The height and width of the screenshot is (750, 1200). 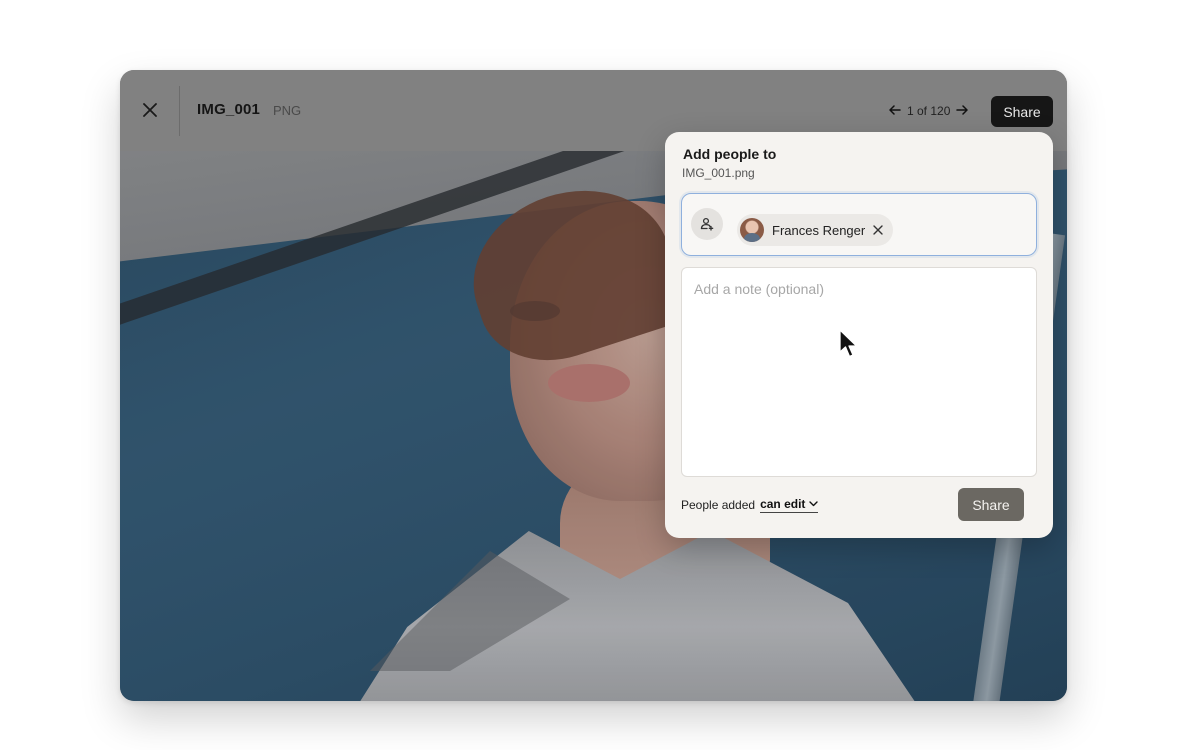 I want to click on permission-row: People added can edit, so click(x=750, y=505).